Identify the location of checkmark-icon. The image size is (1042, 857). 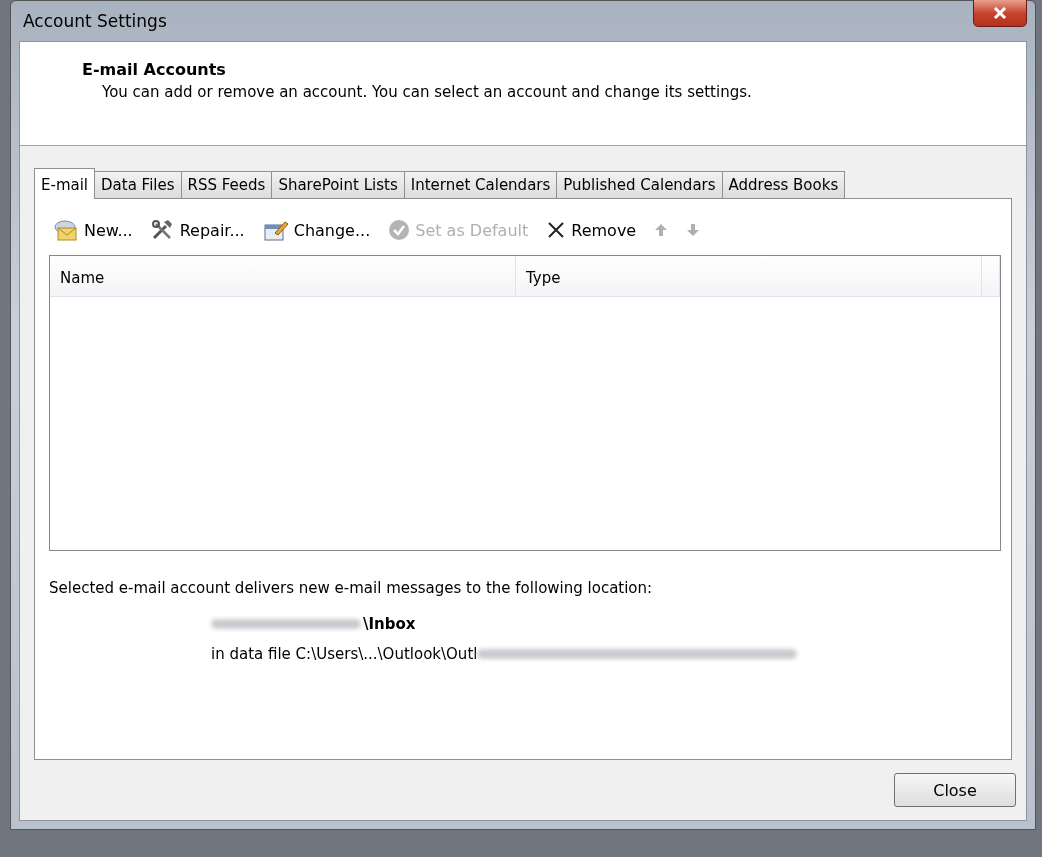
(399, 230).